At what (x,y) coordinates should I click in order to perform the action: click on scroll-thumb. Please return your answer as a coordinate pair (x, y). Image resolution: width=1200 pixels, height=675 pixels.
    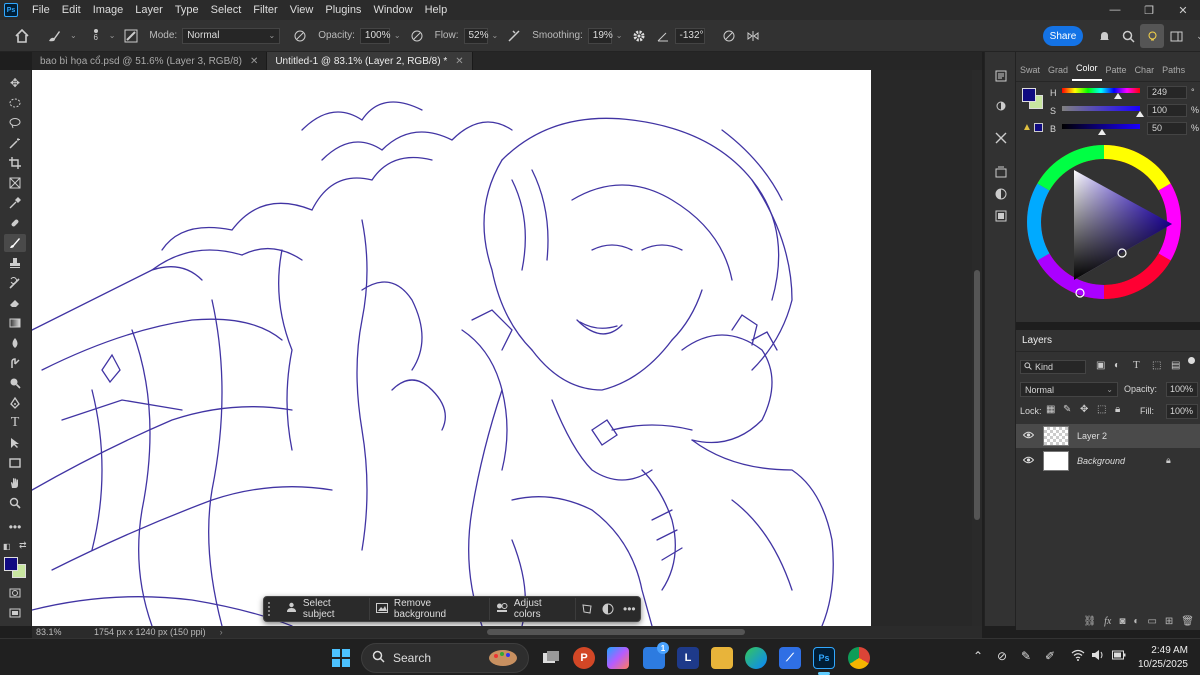
    Looking at the image, I should click on (977, 395).